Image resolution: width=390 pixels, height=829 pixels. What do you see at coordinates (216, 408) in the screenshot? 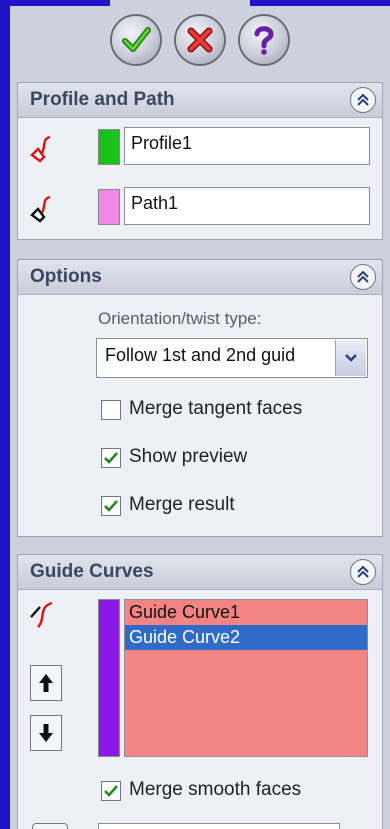
I see `merge-tangent-label: Merge tangent faces` at bounding box center [216, 408].